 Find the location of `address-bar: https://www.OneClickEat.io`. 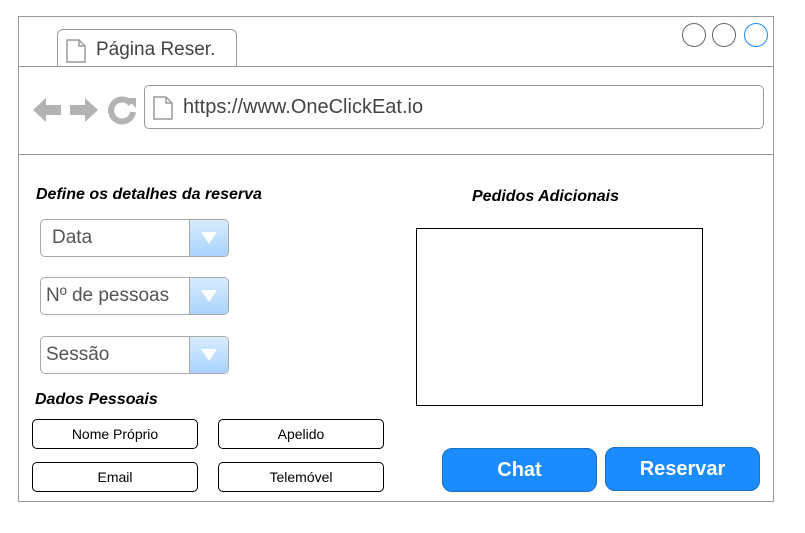

address-bar: https://www.OneClickEat.io is located at coordinates (454, 107).